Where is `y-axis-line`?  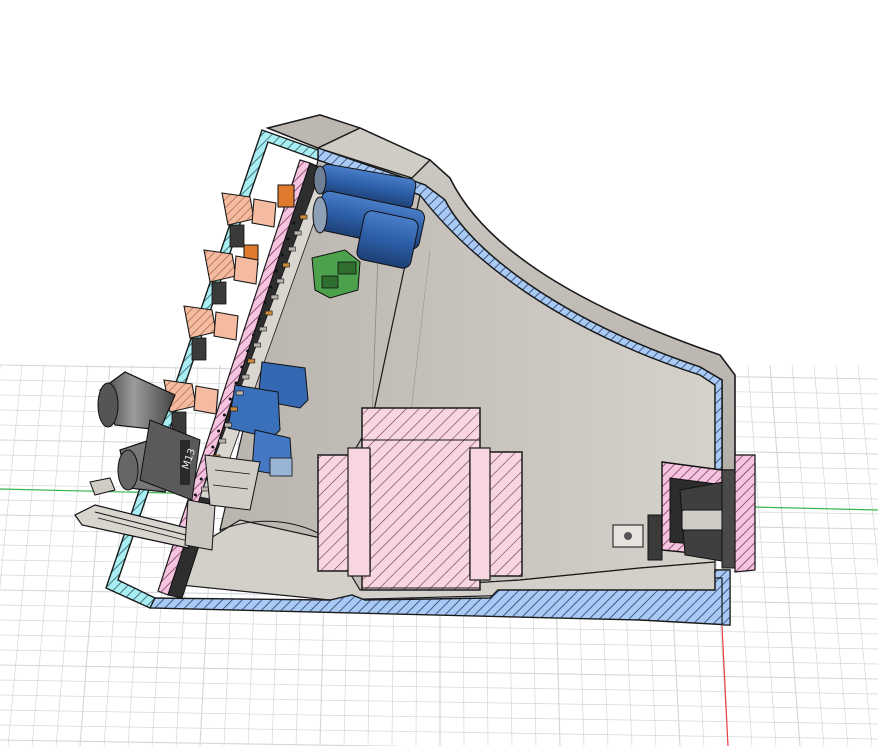
y-axis-line is located at coordinates (725, 685).